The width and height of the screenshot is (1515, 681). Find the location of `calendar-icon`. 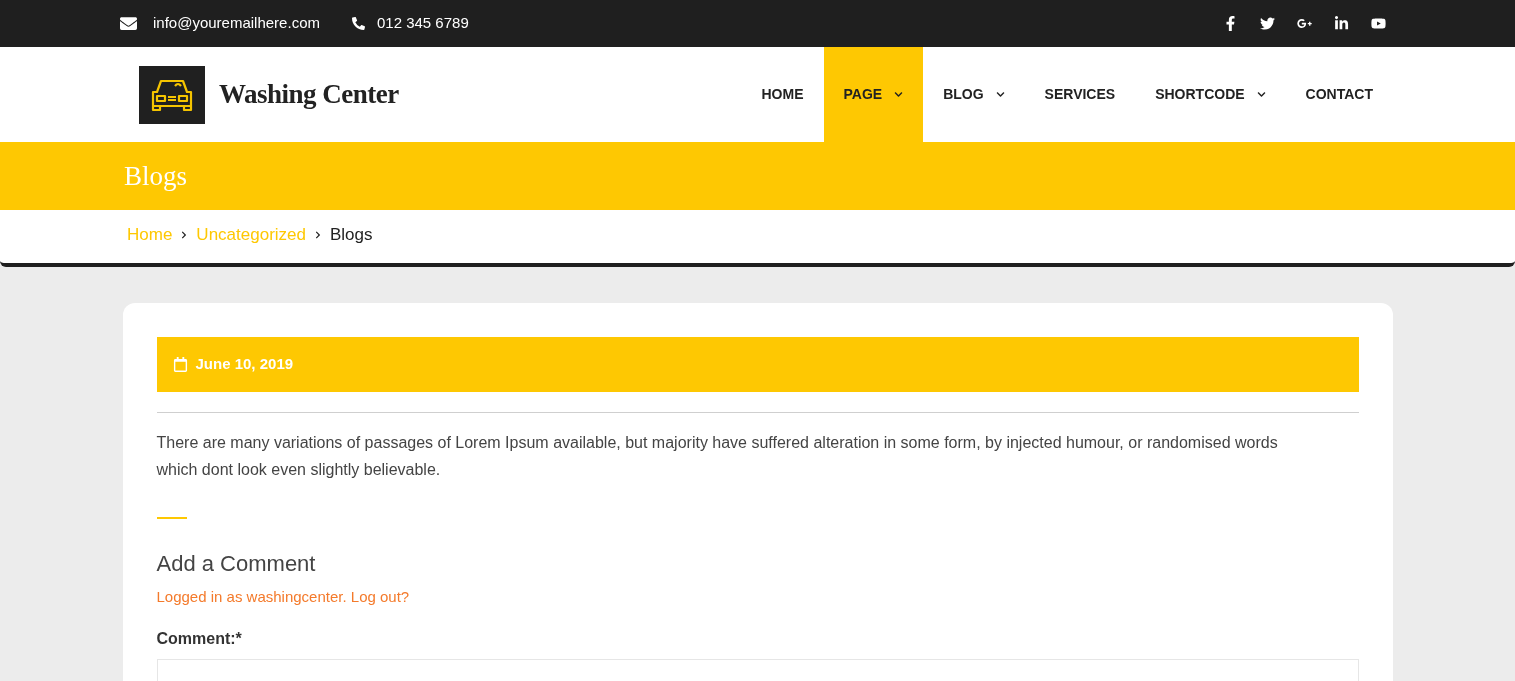

calendar-icon is located at coordinates (180, 364).